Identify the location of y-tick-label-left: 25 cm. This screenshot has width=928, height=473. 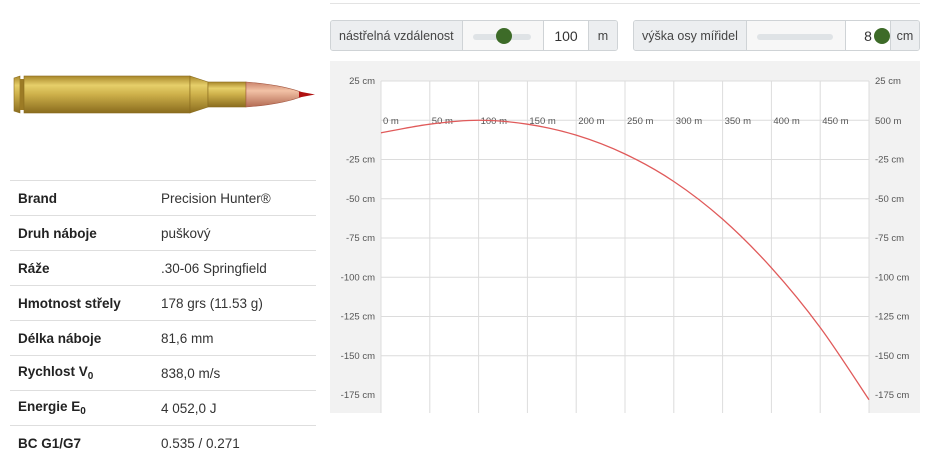
(362, 81).